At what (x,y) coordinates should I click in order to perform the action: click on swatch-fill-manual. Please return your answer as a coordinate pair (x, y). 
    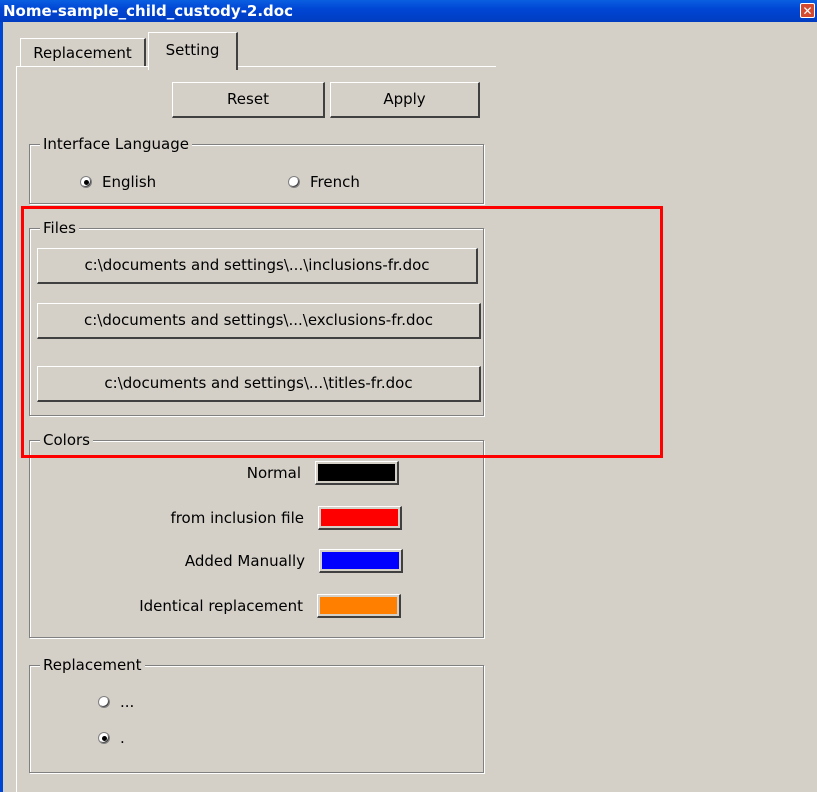
    Looking at the image, I should click on (360, 560).